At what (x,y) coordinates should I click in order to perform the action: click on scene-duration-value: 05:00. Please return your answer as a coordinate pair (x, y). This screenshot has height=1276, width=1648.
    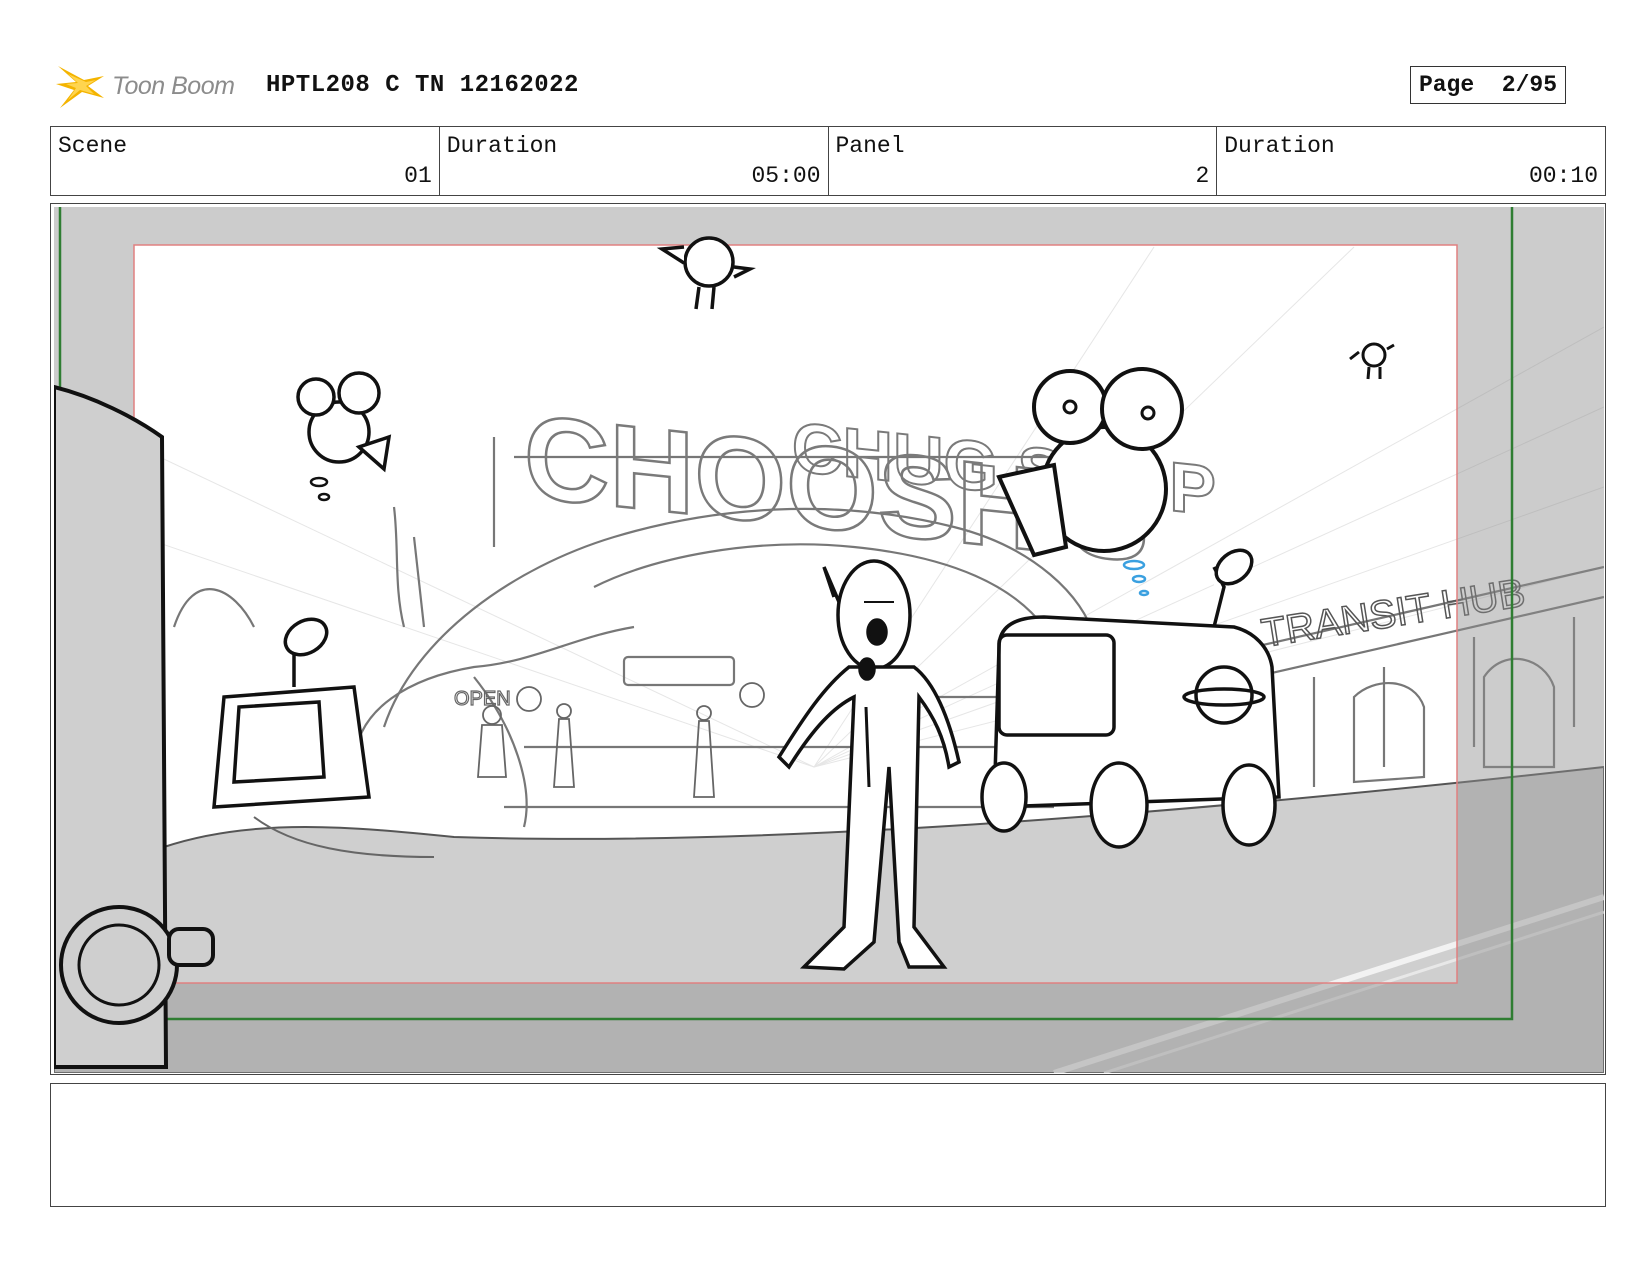
    Looking at the image, I should click on (786, 176).